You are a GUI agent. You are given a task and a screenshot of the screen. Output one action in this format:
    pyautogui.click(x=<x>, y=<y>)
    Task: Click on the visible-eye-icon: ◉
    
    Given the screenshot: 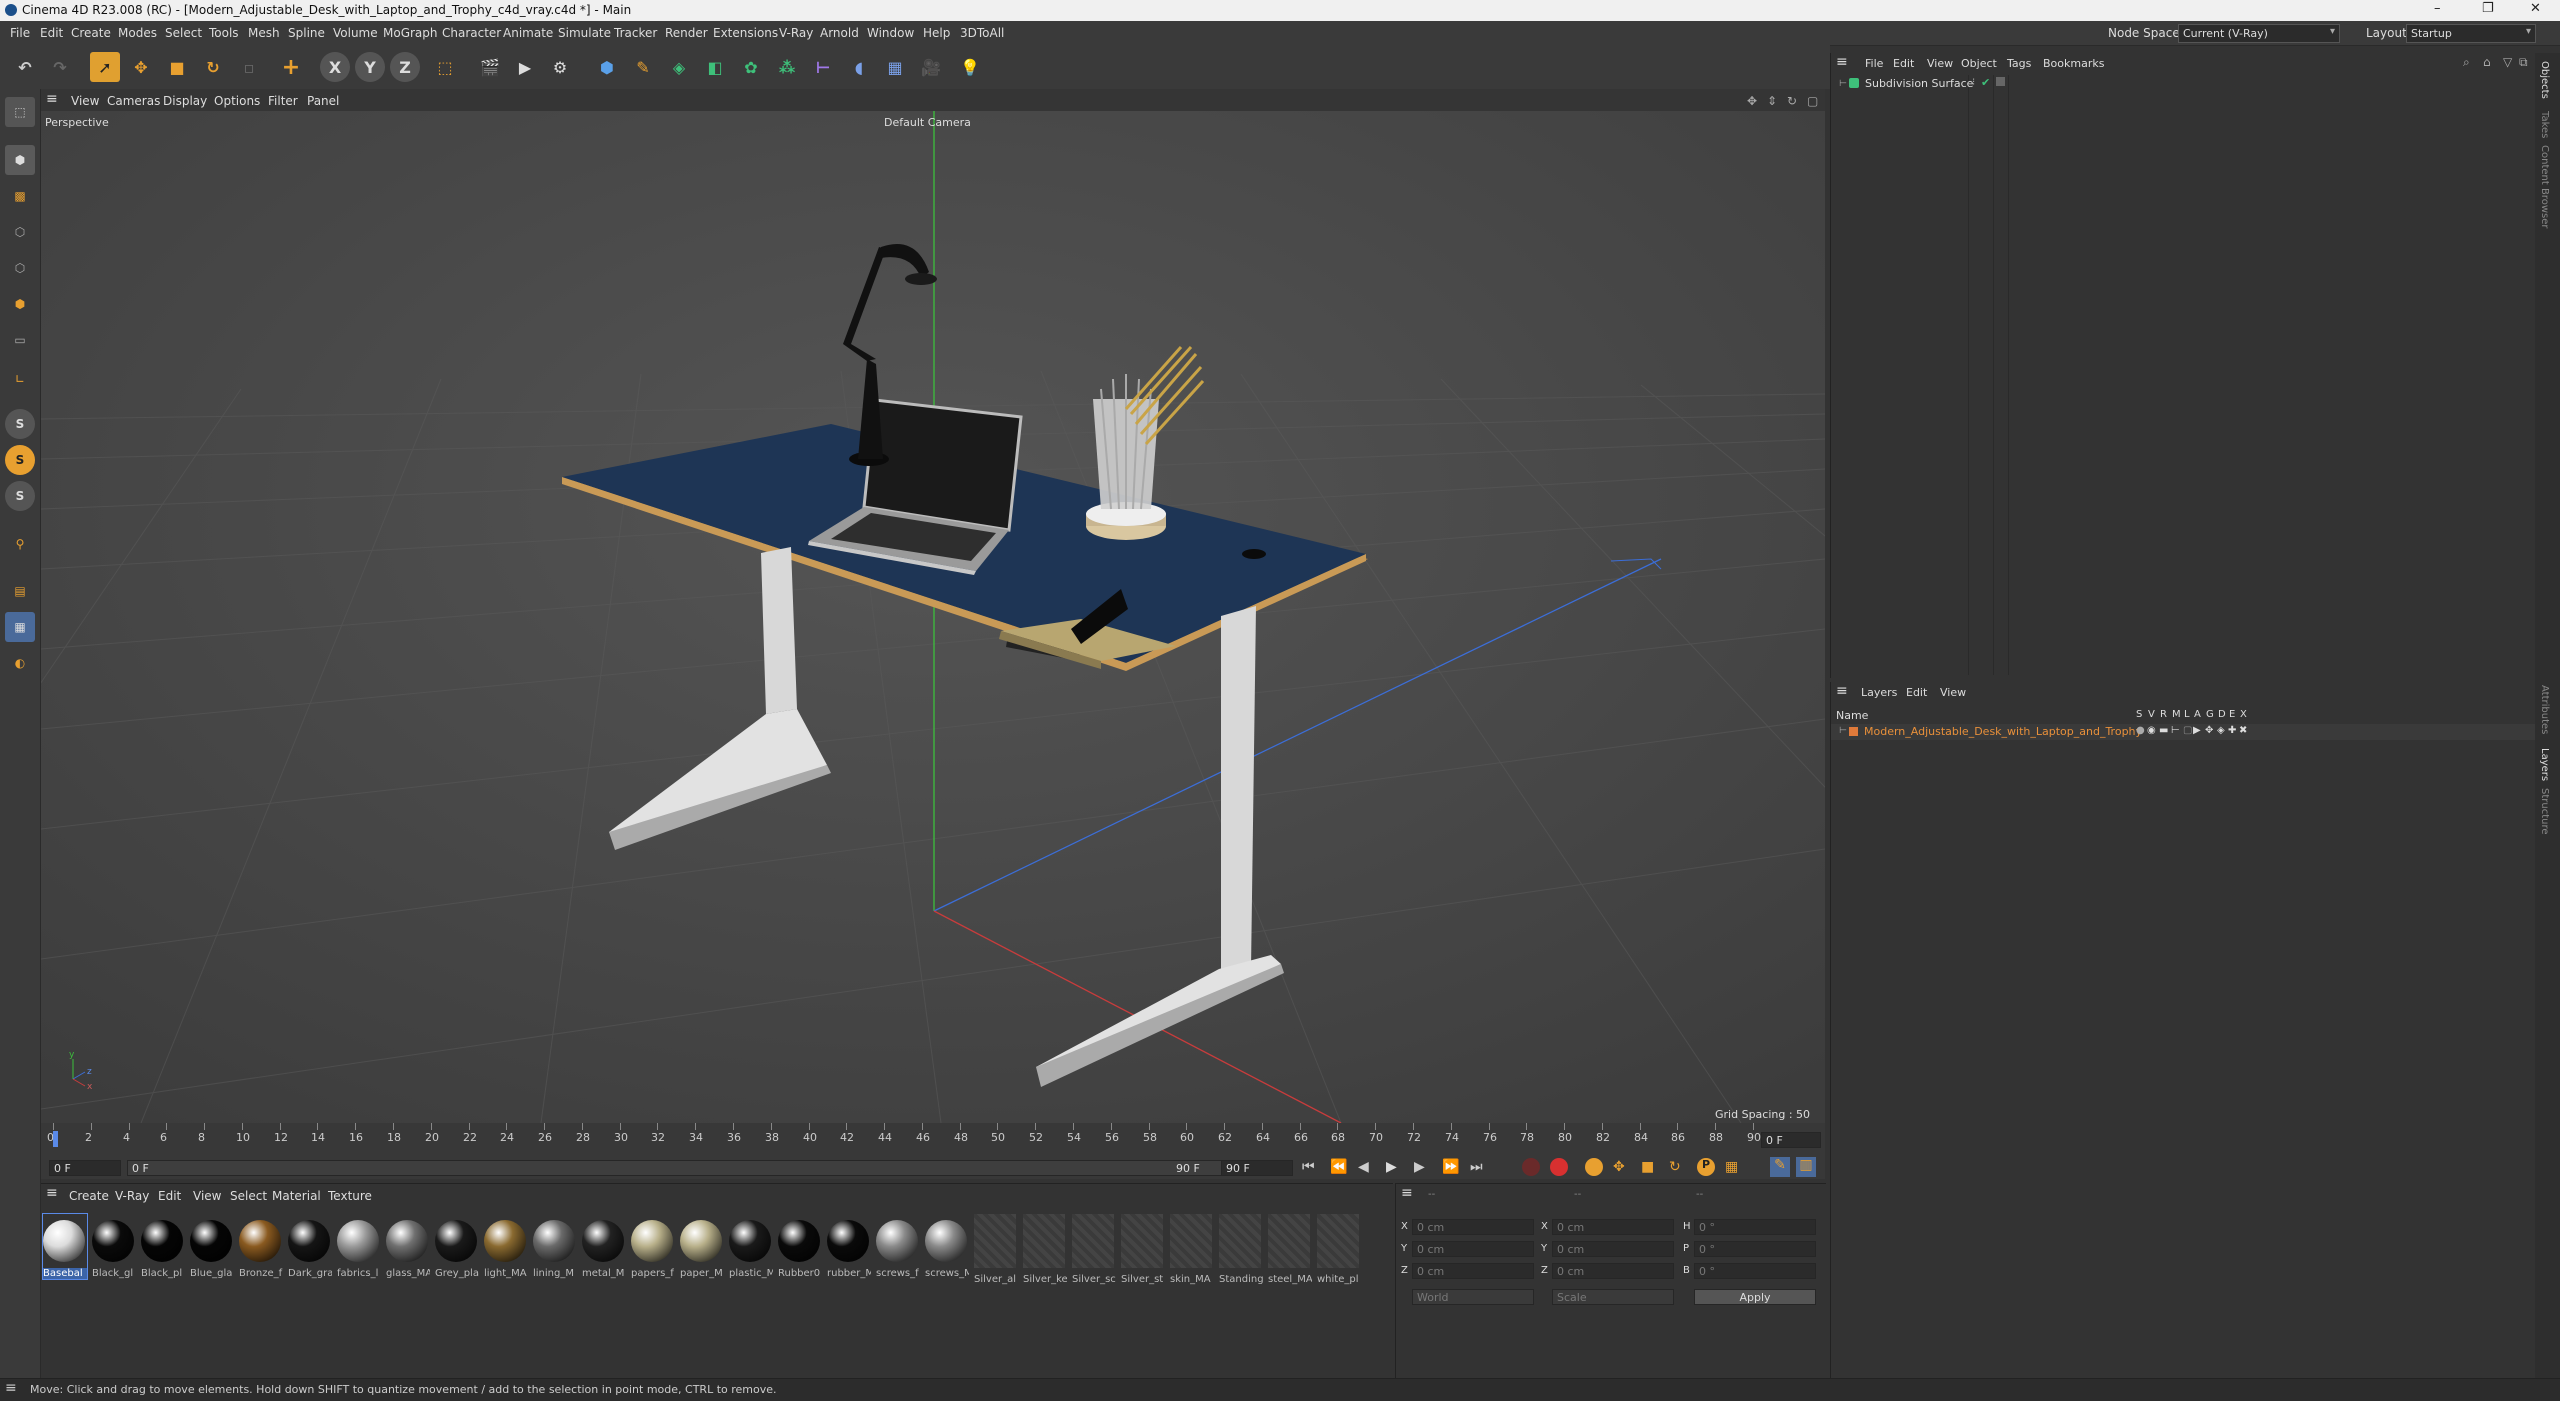 What is the action you would take?
    pyautogui.click(x=2151, y=730)
    